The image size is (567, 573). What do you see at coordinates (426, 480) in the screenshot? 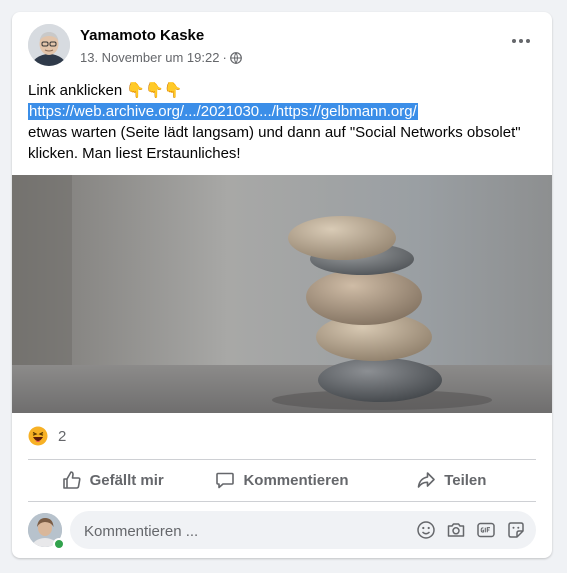
I see `share-icon` at bounding box center [426, 480].